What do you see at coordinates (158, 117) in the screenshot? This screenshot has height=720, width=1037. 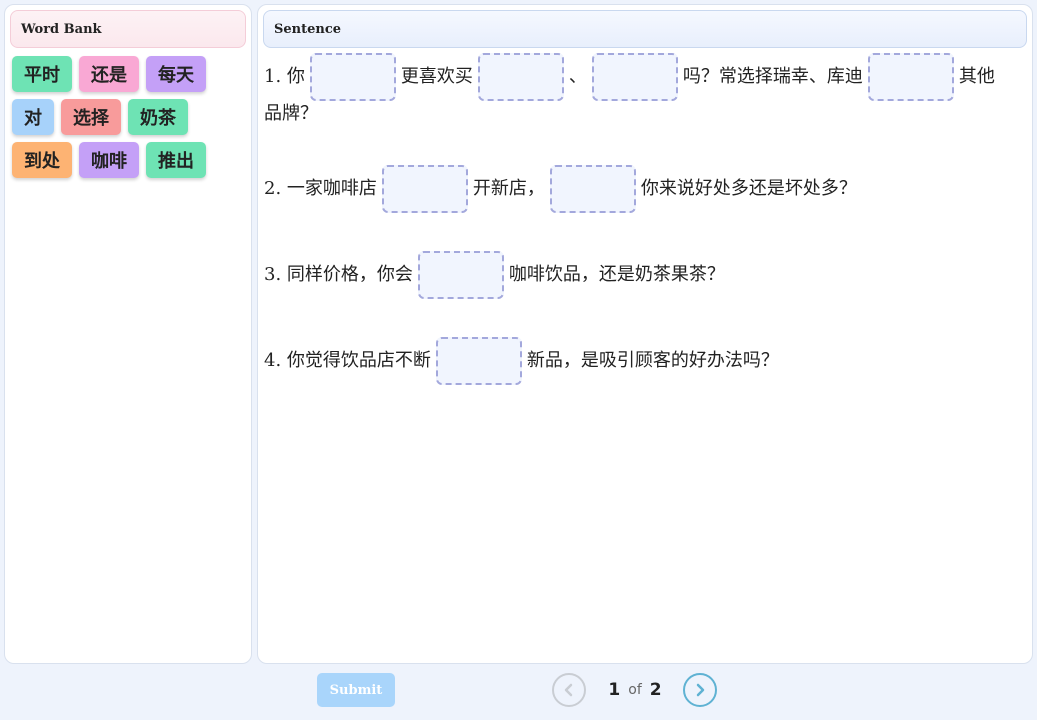 I see `word-chip: 奶茶` at bounding box center [158, 117].